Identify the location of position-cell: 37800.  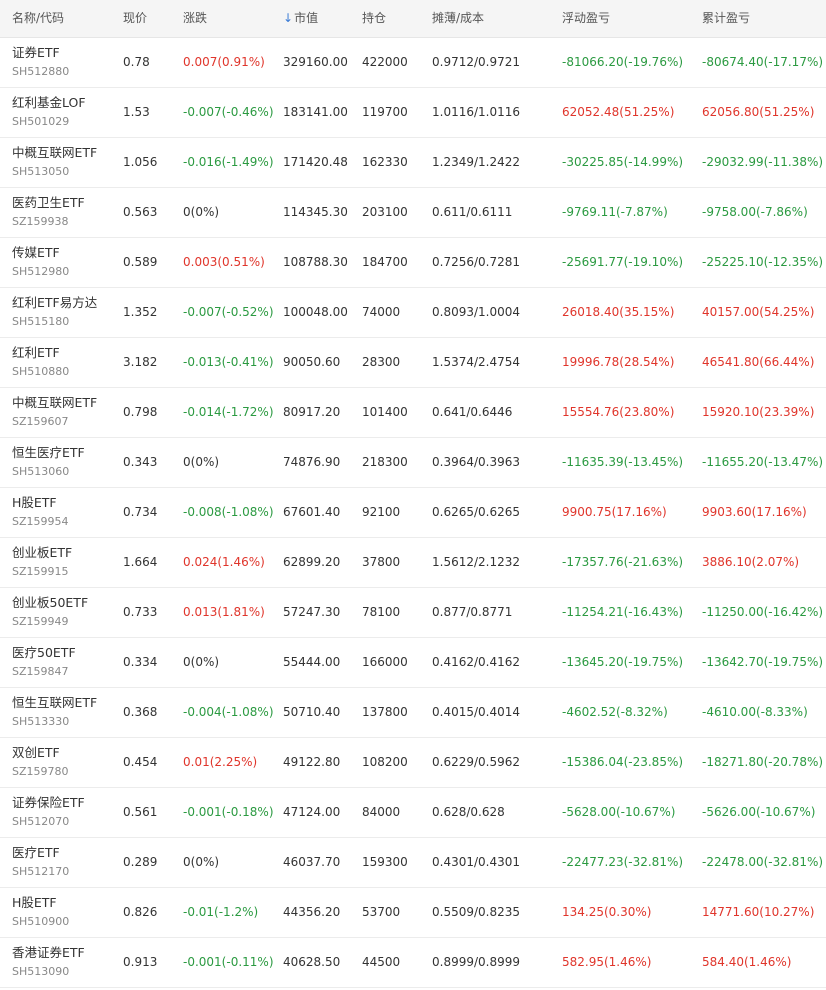
(381, 562).